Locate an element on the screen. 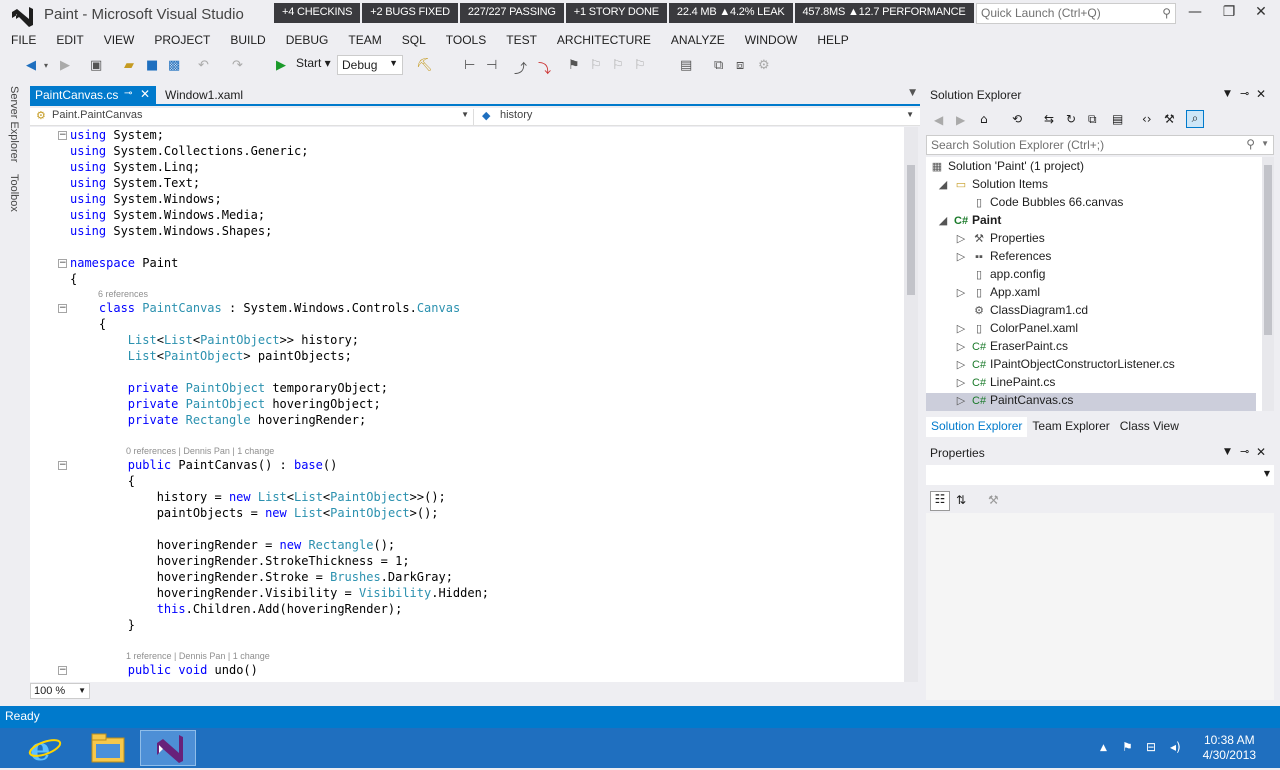  menu-sql: SQL is located at coordinates (413, 41).